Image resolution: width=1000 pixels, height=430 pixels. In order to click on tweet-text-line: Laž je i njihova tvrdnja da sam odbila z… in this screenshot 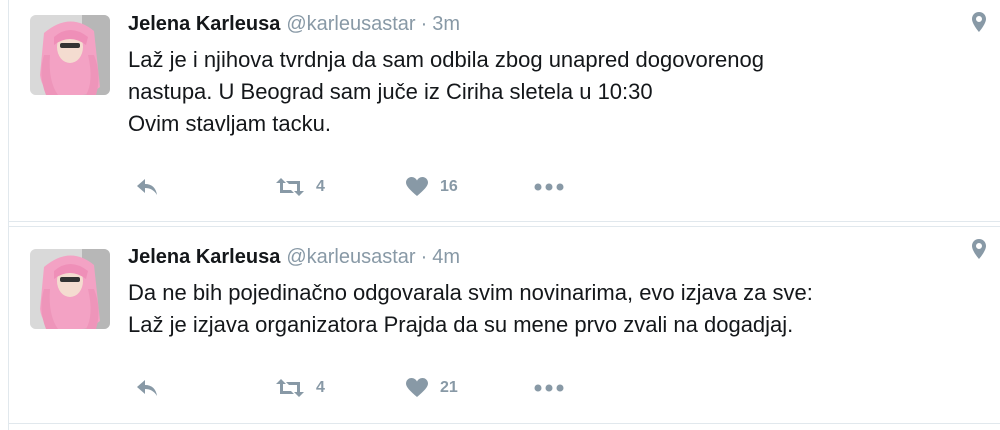, I will do `click(446, 59)`.